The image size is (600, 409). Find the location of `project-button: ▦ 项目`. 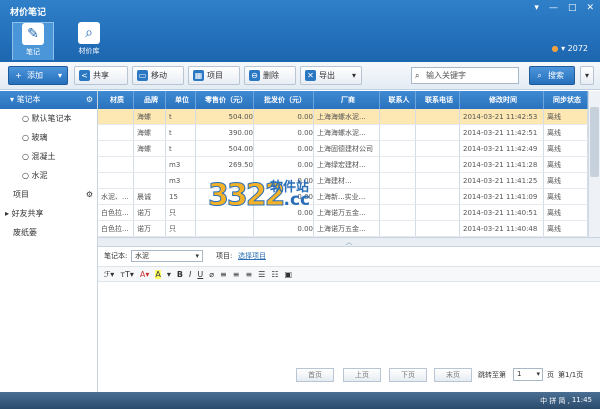

project-button: ▦ 项目 is located at coordinates (214, 75).